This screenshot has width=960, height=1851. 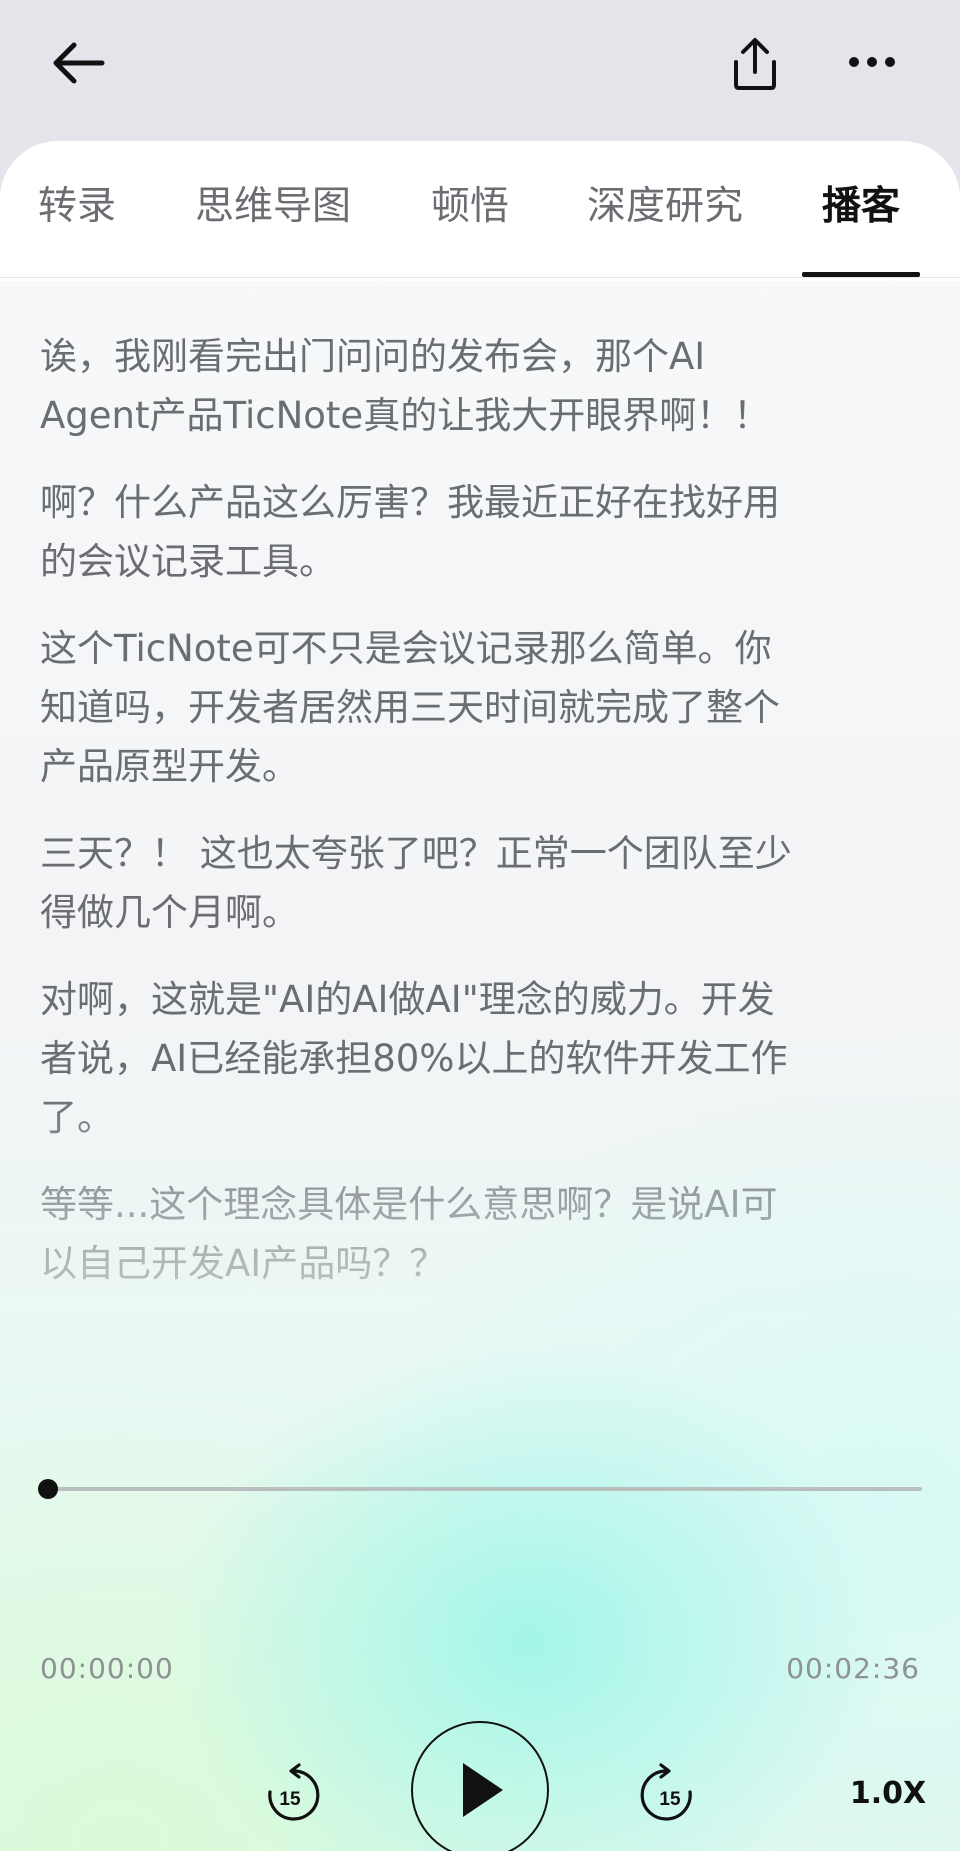 I want to click on transcript-line: 啊？什么产品这么厉害？我最近正好在找好用的会议记录工具。, so click(x=410, y=532).